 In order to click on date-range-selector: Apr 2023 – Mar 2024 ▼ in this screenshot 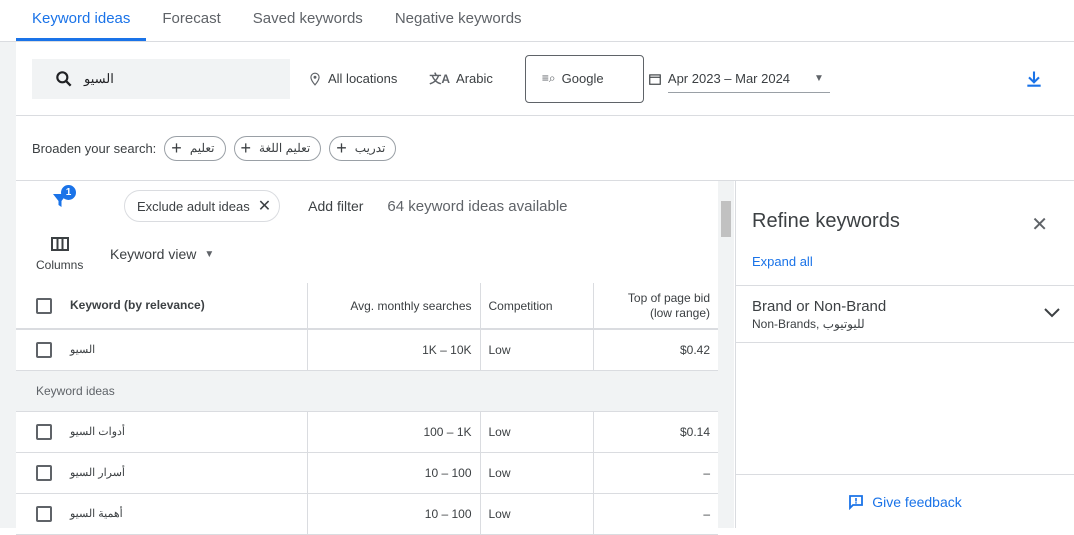, I will do `click(739, 79)`.